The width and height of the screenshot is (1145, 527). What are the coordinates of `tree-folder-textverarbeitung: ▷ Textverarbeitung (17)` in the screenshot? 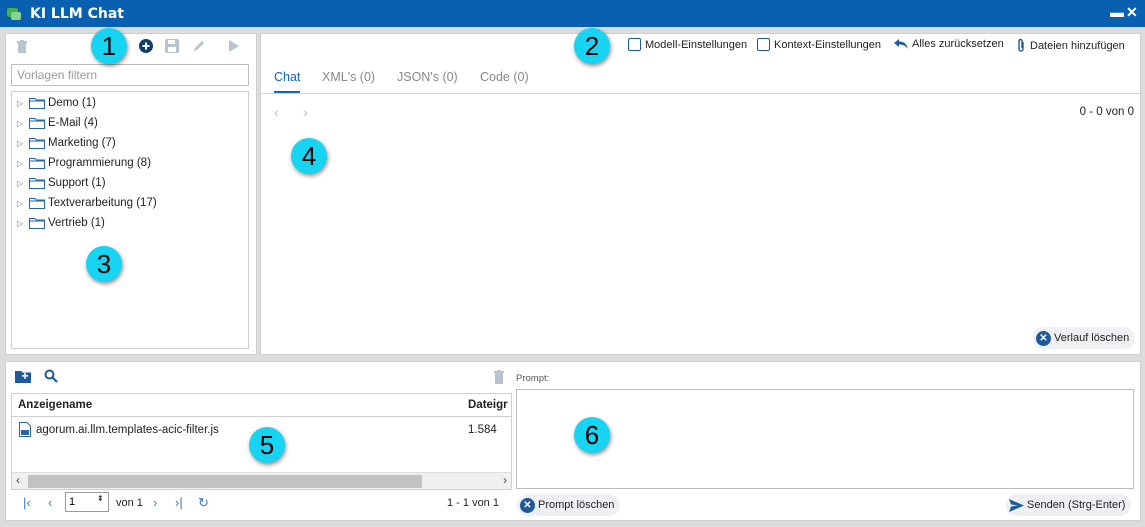 It's located at (87, 203).